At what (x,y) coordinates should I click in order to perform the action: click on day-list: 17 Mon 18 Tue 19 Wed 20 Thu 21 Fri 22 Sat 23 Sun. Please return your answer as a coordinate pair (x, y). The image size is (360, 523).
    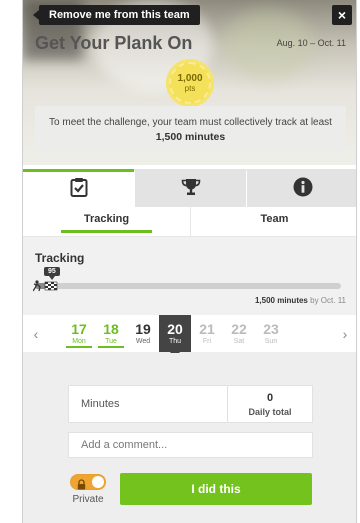
    Looking at the image, I should click on (190, 336).